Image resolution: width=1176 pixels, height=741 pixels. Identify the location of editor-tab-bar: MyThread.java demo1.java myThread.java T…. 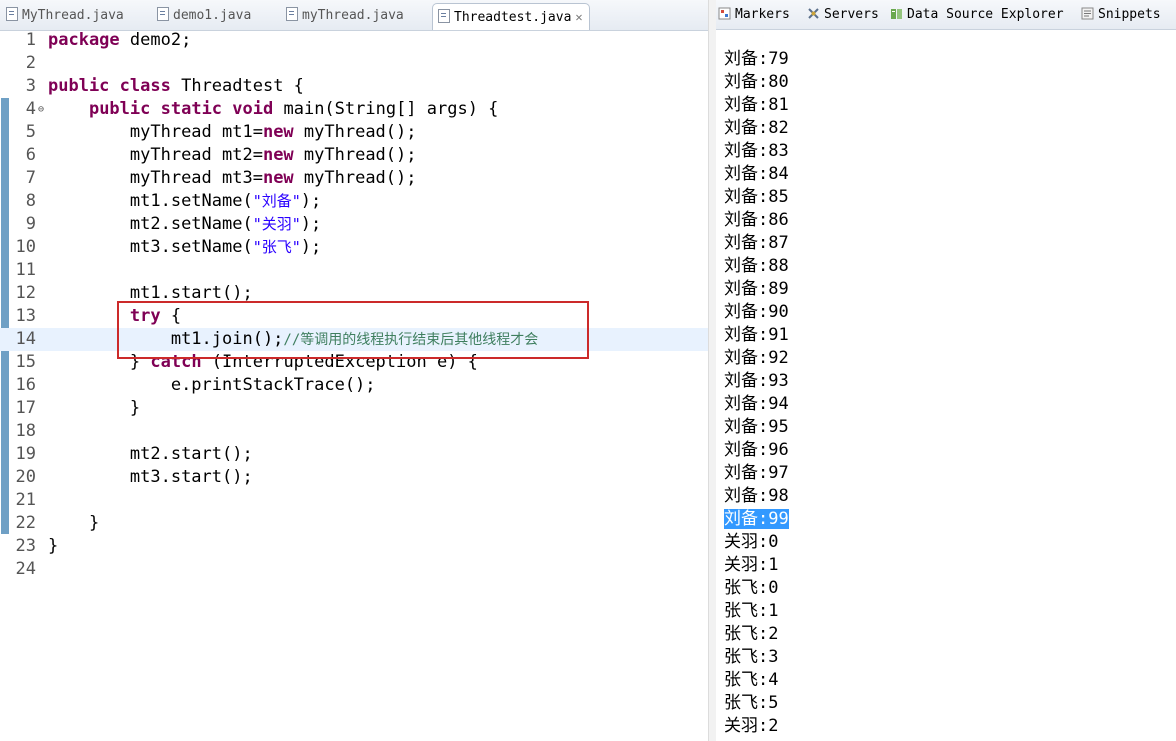
(354, 15).